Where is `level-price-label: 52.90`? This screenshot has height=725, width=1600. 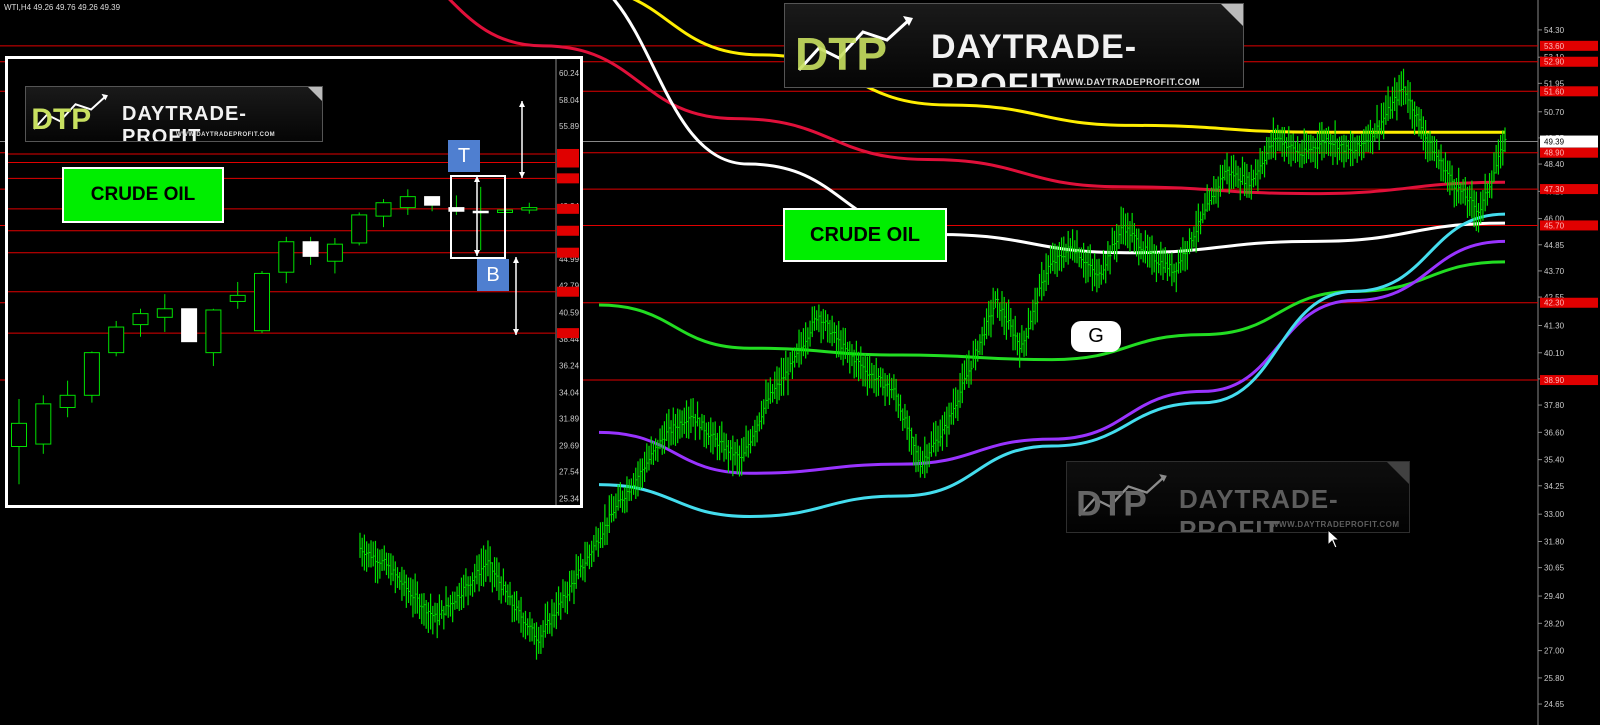
level-price-label: 52.90 is located at coordinates (1554, 62).